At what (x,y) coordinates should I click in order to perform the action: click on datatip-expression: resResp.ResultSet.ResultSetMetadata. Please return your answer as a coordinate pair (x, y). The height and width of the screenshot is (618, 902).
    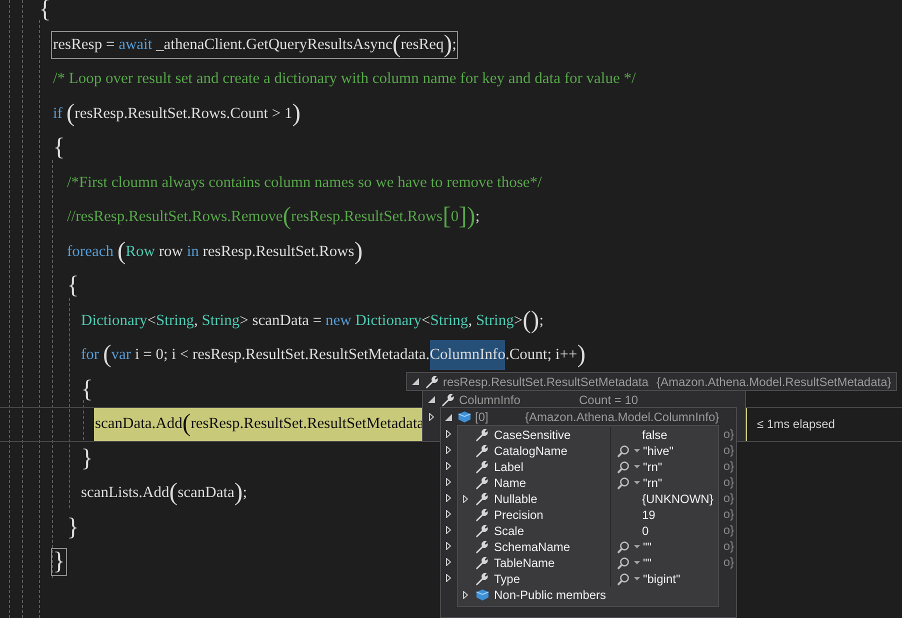
    Looking at the image, I should click on (545, 381).